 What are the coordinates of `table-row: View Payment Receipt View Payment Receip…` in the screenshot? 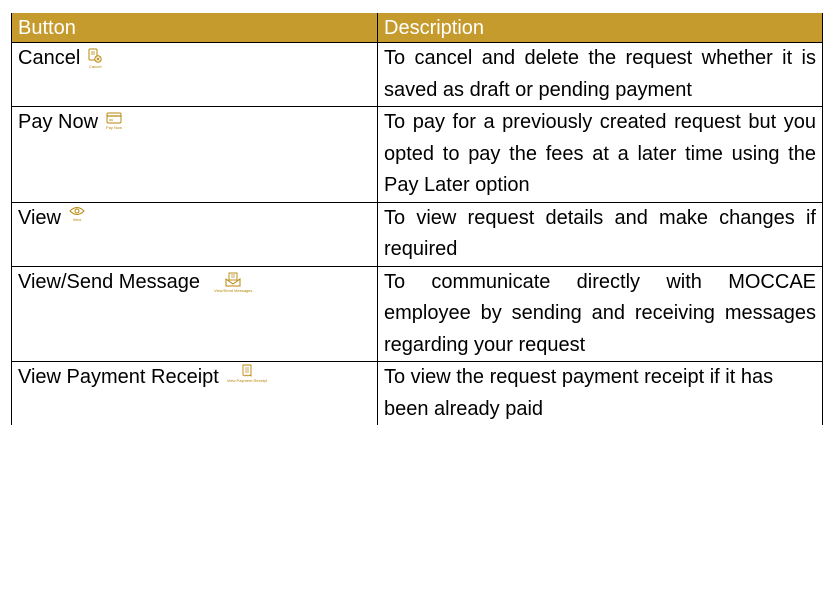 It's located at (417, 393).